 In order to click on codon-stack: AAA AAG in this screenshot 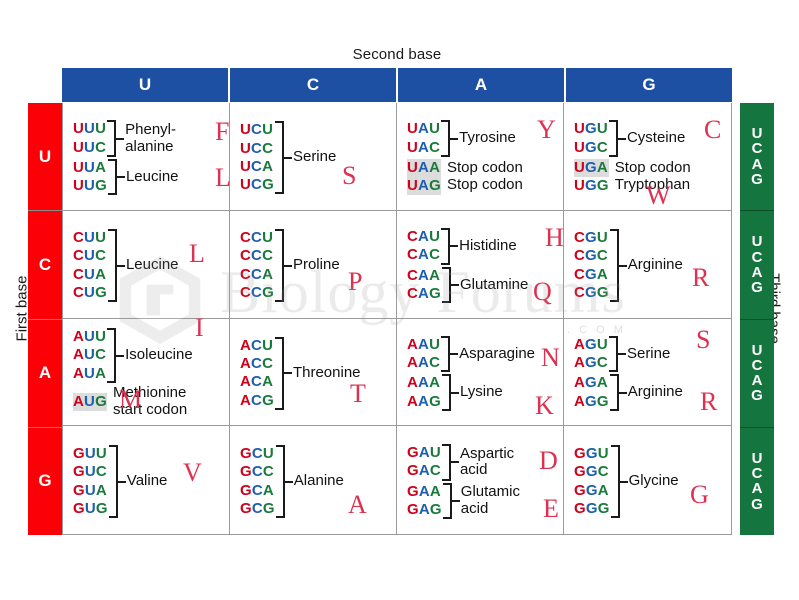, I will do `click(424, 392)`.